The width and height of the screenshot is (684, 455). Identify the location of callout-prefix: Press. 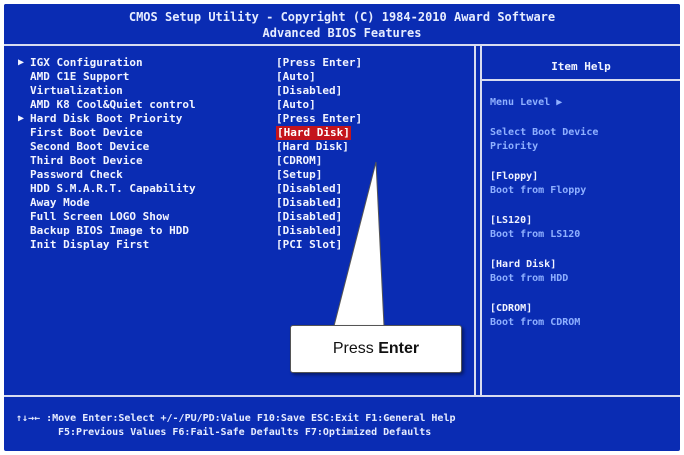
(355, 348).